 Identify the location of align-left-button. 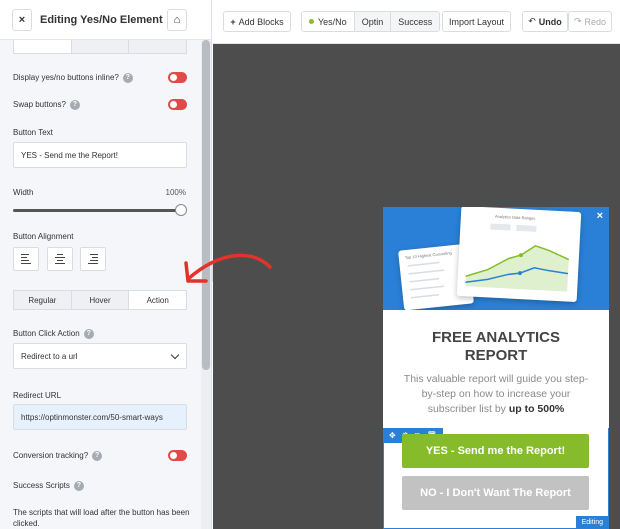
(26, 259).